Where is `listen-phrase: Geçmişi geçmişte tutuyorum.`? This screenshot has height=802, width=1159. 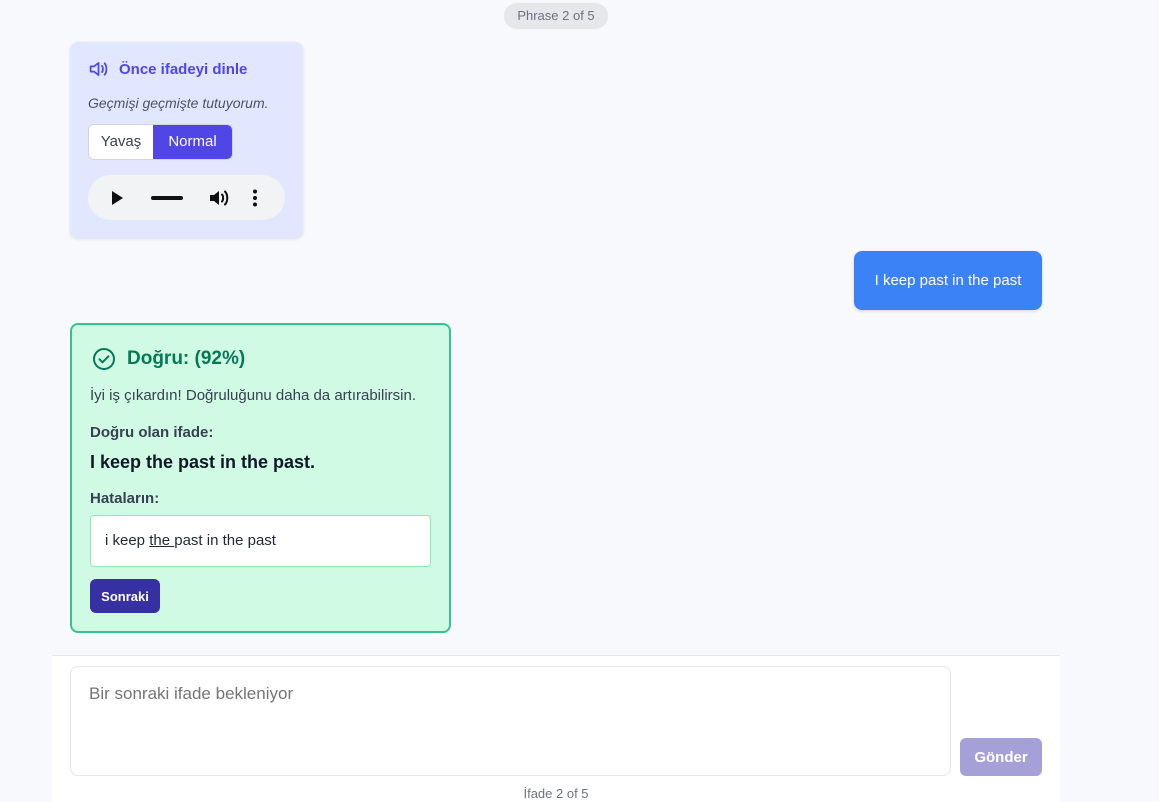
listen-phrase: Geçmişi geçmişte tutuyorum. is located at coordinates (178, 103).